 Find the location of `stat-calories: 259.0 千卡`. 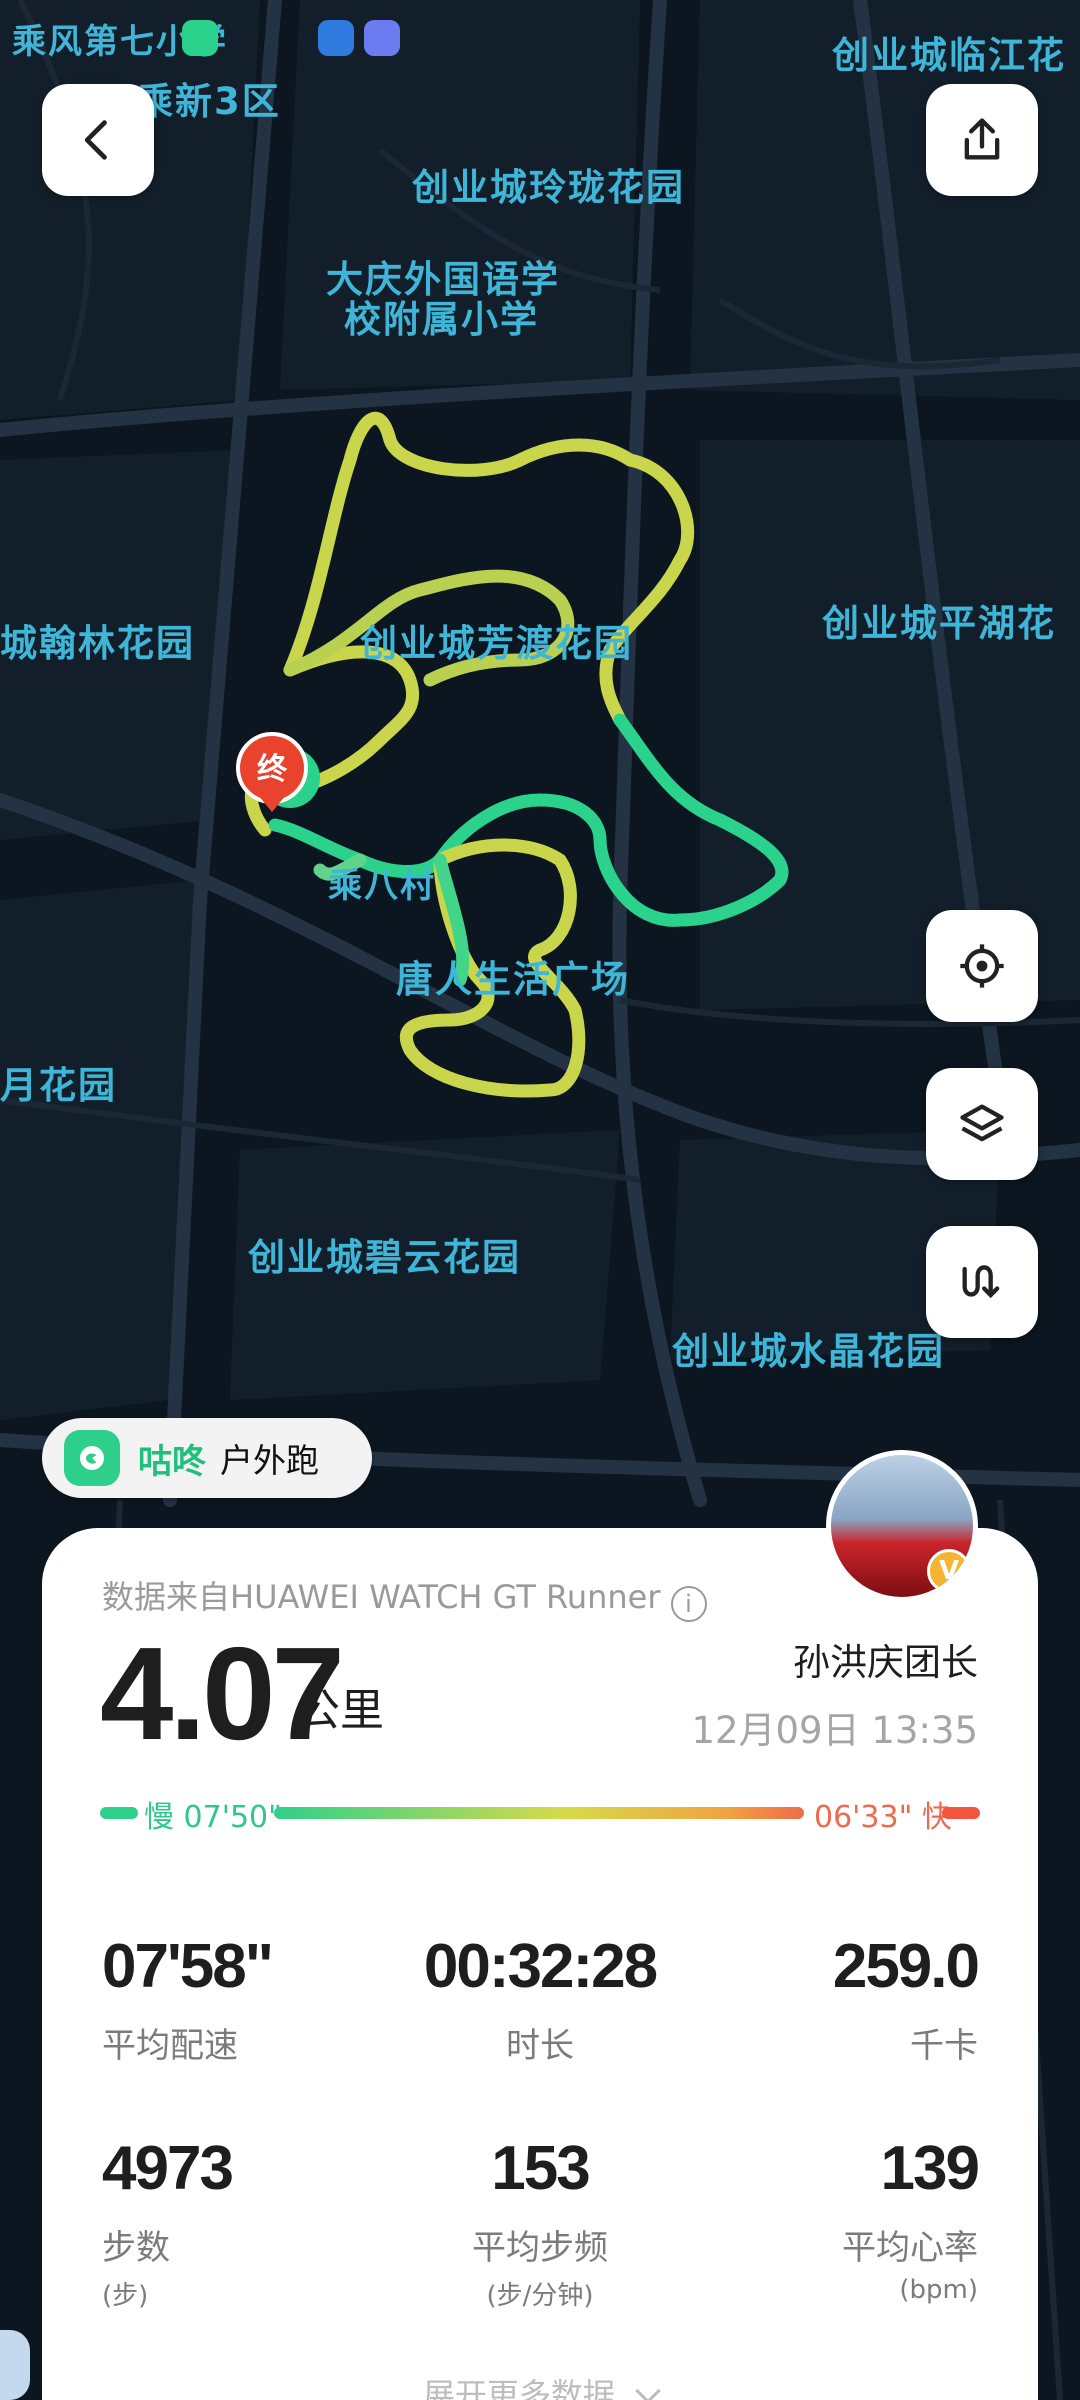

stat-calories: 259.0 千卡 is located at coordinates (829, 1999).